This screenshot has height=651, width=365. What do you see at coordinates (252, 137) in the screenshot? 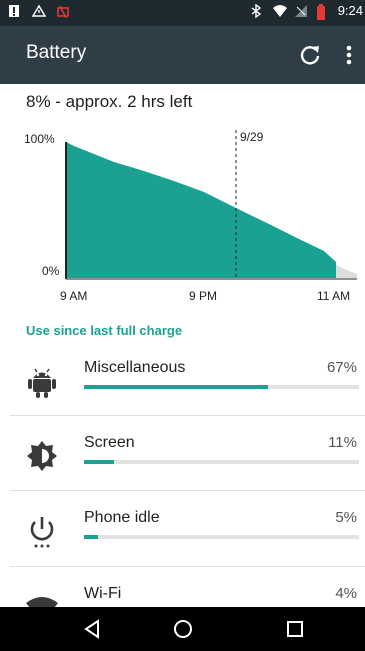
I see `date-marker-label: 9/29` at bounding box center [252, 137].